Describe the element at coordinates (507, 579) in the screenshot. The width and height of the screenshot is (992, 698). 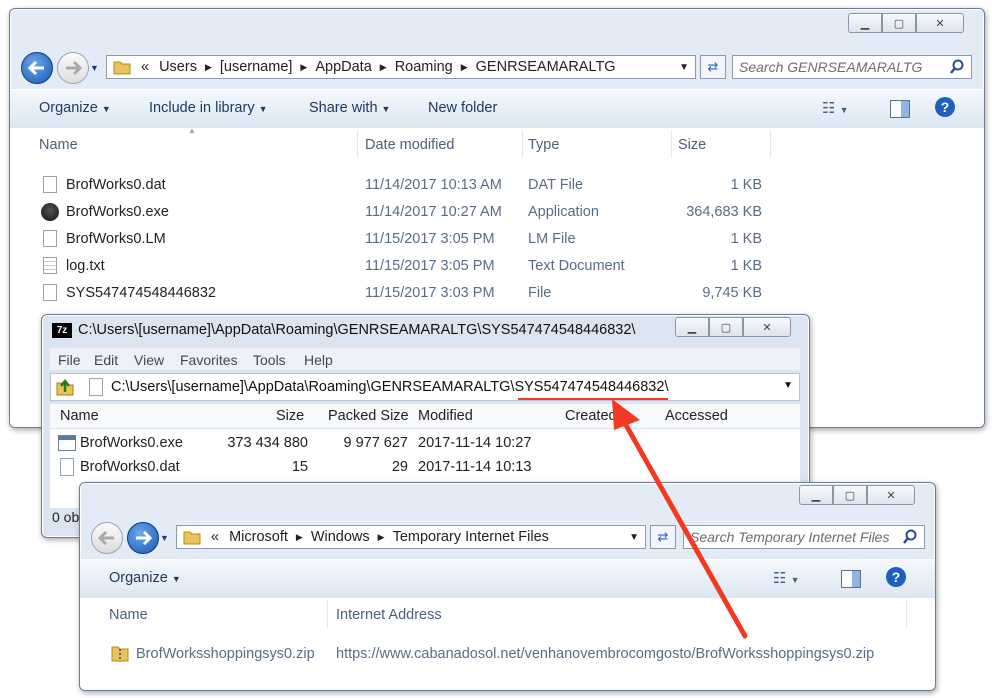
I see `command-bar: Organize ▼ ☷ ▼ ?` at that location.